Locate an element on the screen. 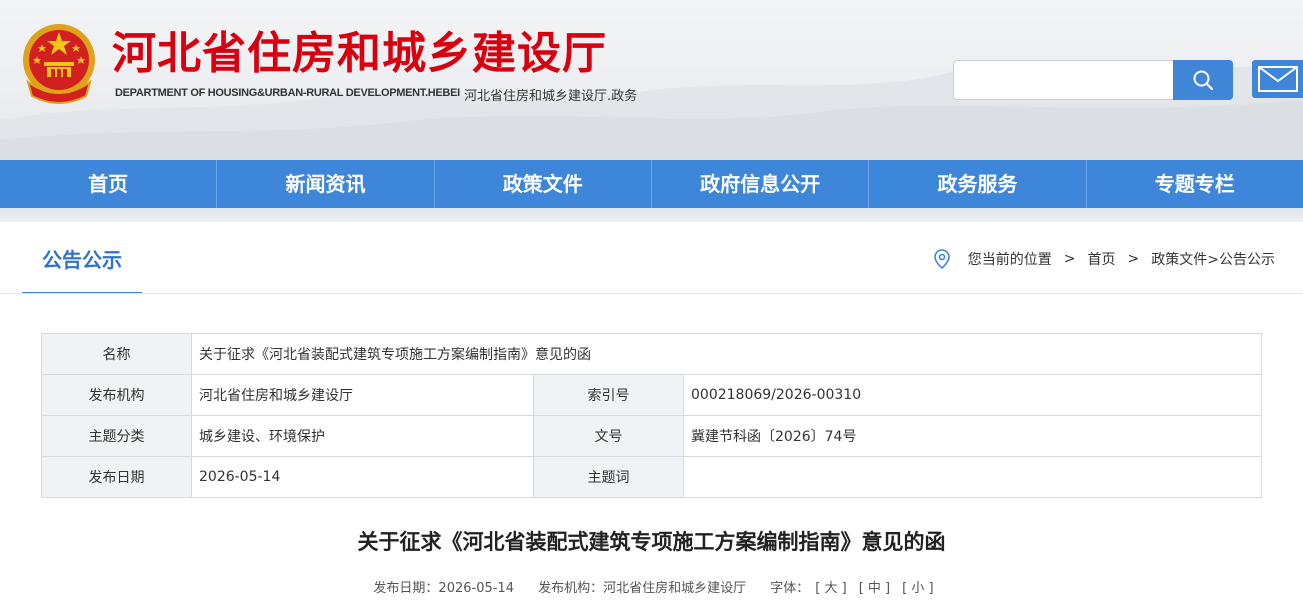 Image resolution: width=1303 pixels, height=608 pixels. meta-value-docno: 冀建节科函〔2026〕74号 is located at coordinates (972, 436).